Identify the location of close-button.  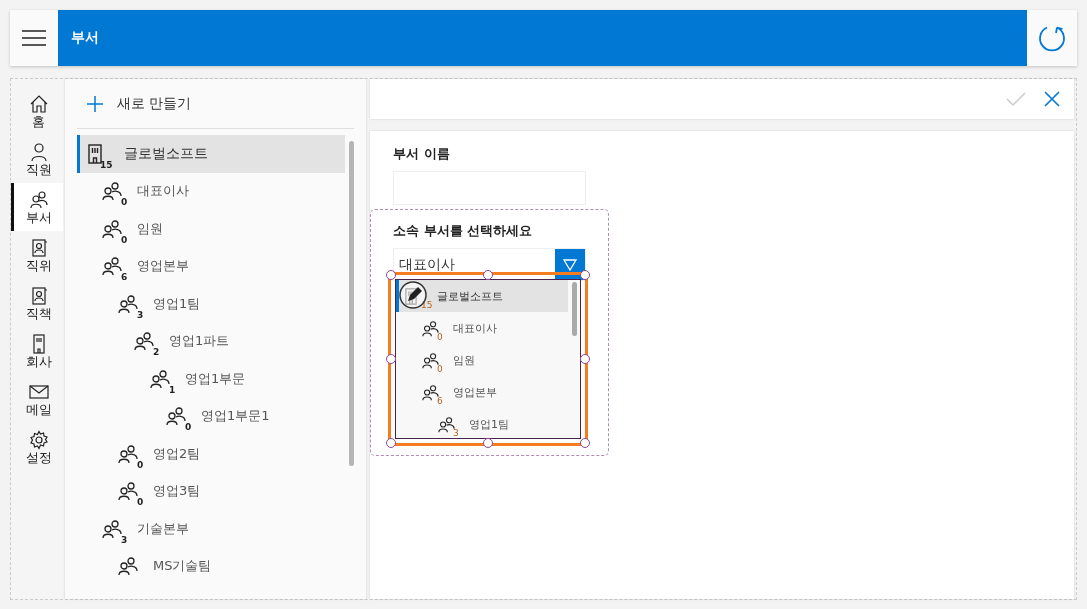
(1052, 99).